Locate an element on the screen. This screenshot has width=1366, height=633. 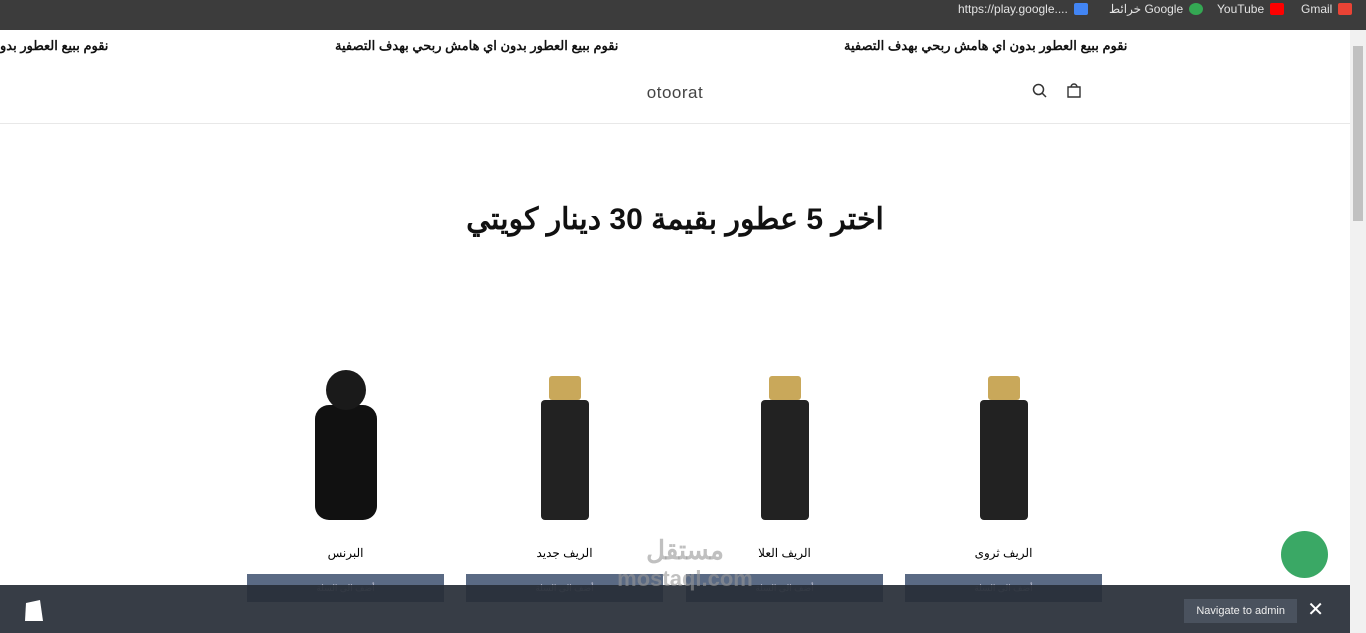
scrollbar is located at coordinates (1358, 331).